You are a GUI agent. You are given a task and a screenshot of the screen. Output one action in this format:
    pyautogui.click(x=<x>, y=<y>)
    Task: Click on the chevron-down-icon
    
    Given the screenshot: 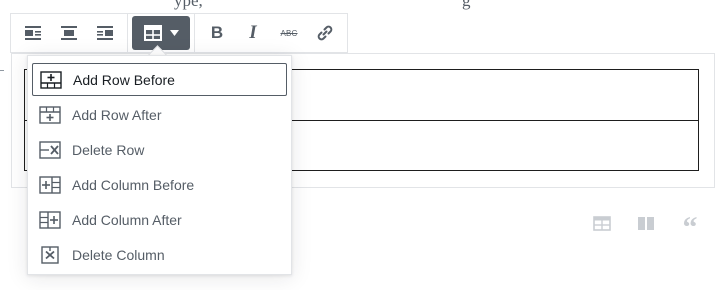 What is the action you would take?
    pyautogui.click(x=174, y=33)
    